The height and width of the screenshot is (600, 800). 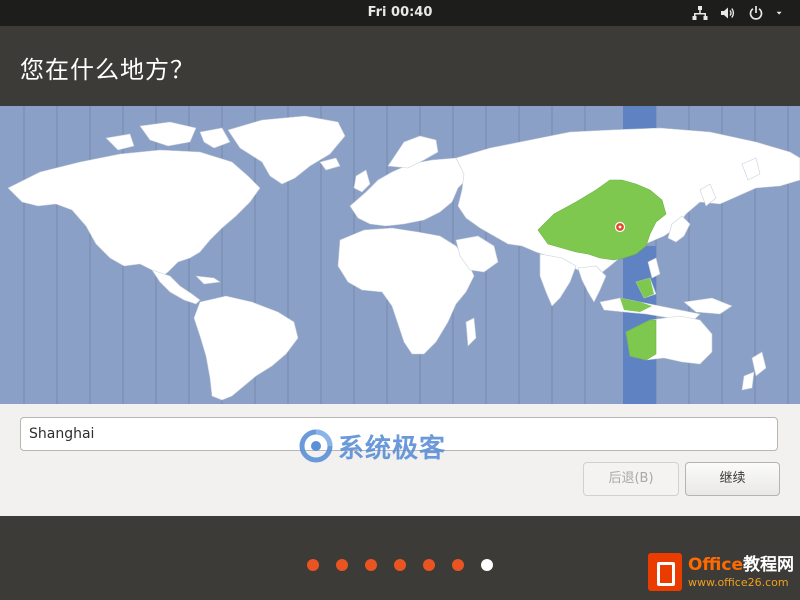 I want to click on power-icon, so click(x=756, y=13).